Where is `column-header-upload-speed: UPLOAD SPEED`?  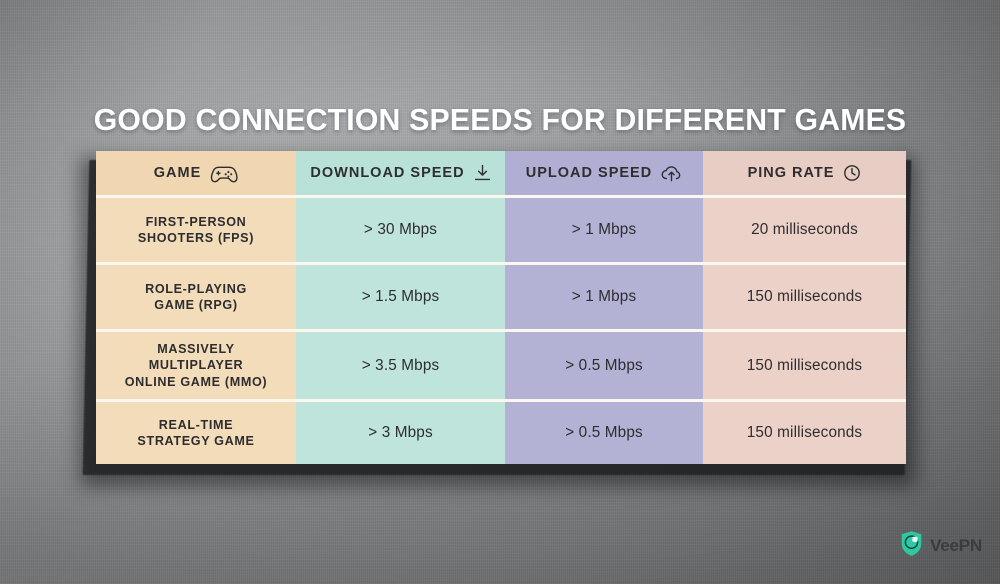 column-header-upload-speed: UPLOAD SPEED is located at coordinates (604, 174).